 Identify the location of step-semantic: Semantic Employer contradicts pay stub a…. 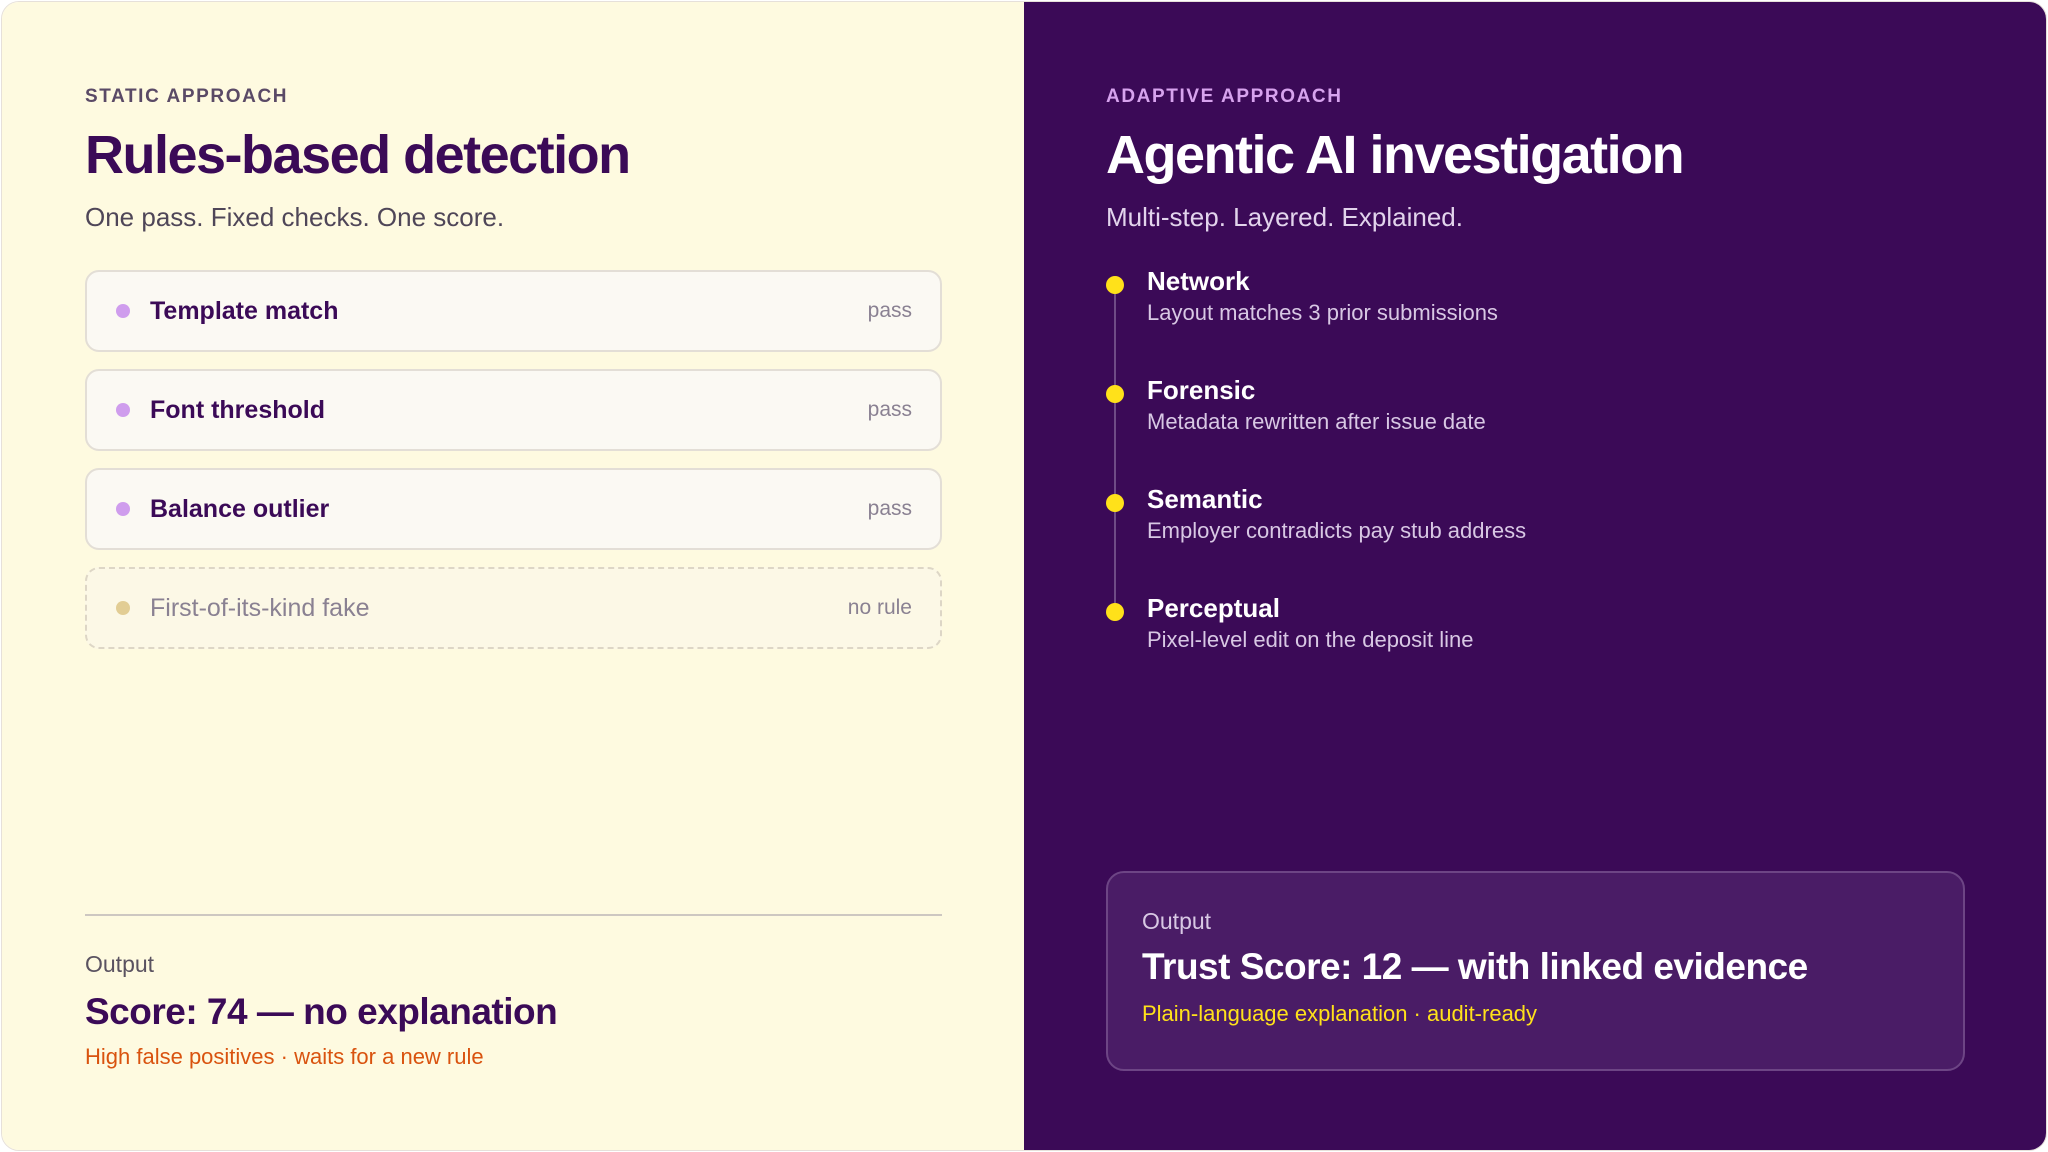
(1535, 538).